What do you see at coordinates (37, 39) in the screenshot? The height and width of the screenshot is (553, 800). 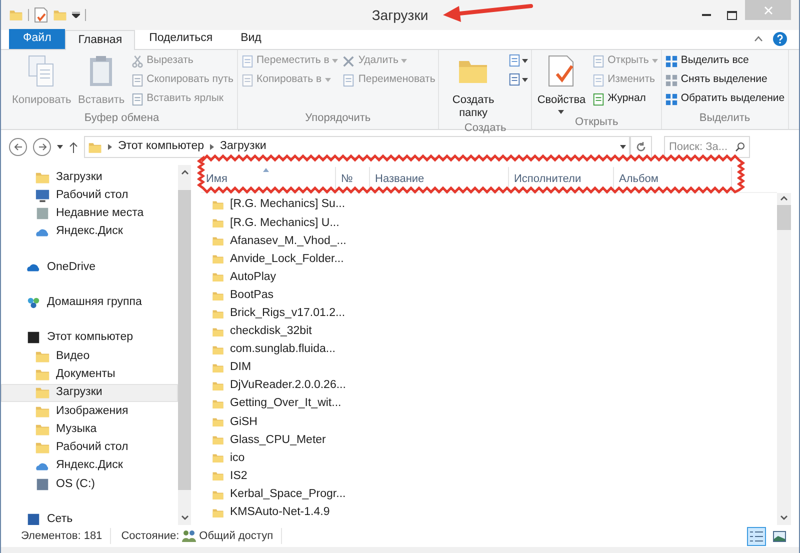 I see `ribbon-tab: Файл` at bounding box center [37, 39].